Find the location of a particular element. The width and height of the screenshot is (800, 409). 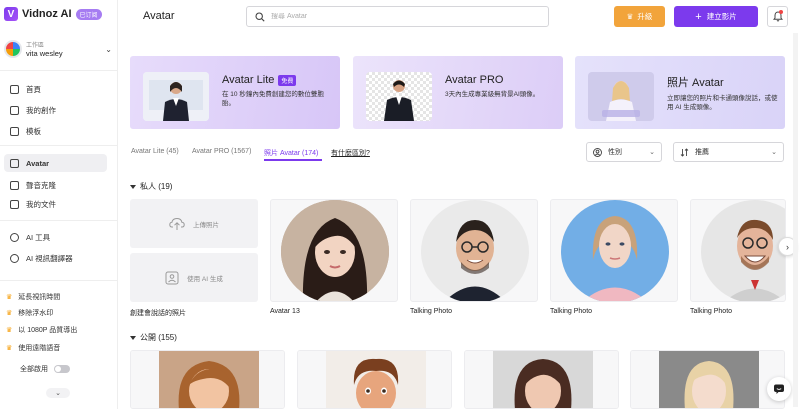

tools-icon is located at coordinates (14, 237).